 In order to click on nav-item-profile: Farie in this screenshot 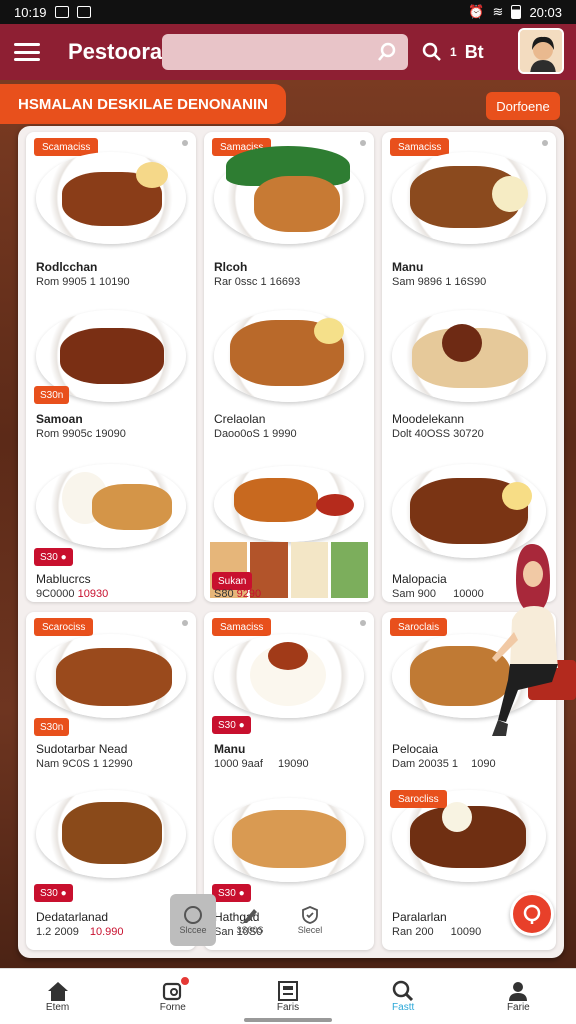, I will do `click(518, 996)`.